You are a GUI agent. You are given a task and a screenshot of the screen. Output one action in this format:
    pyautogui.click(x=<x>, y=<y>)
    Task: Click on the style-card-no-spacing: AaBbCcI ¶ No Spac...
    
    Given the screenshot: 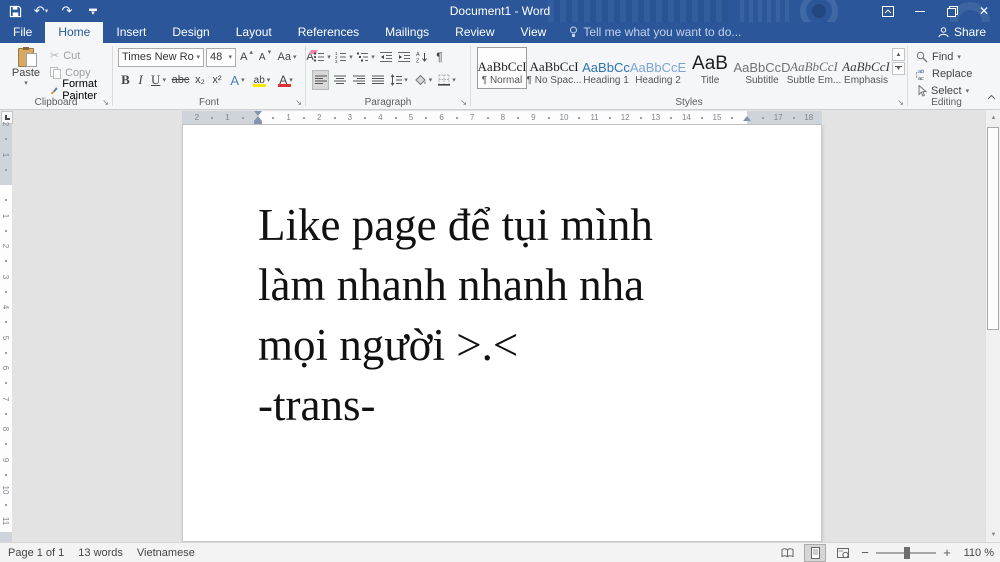 What is the action you would take?
    pyautogui.click(x=554, y=68)
    